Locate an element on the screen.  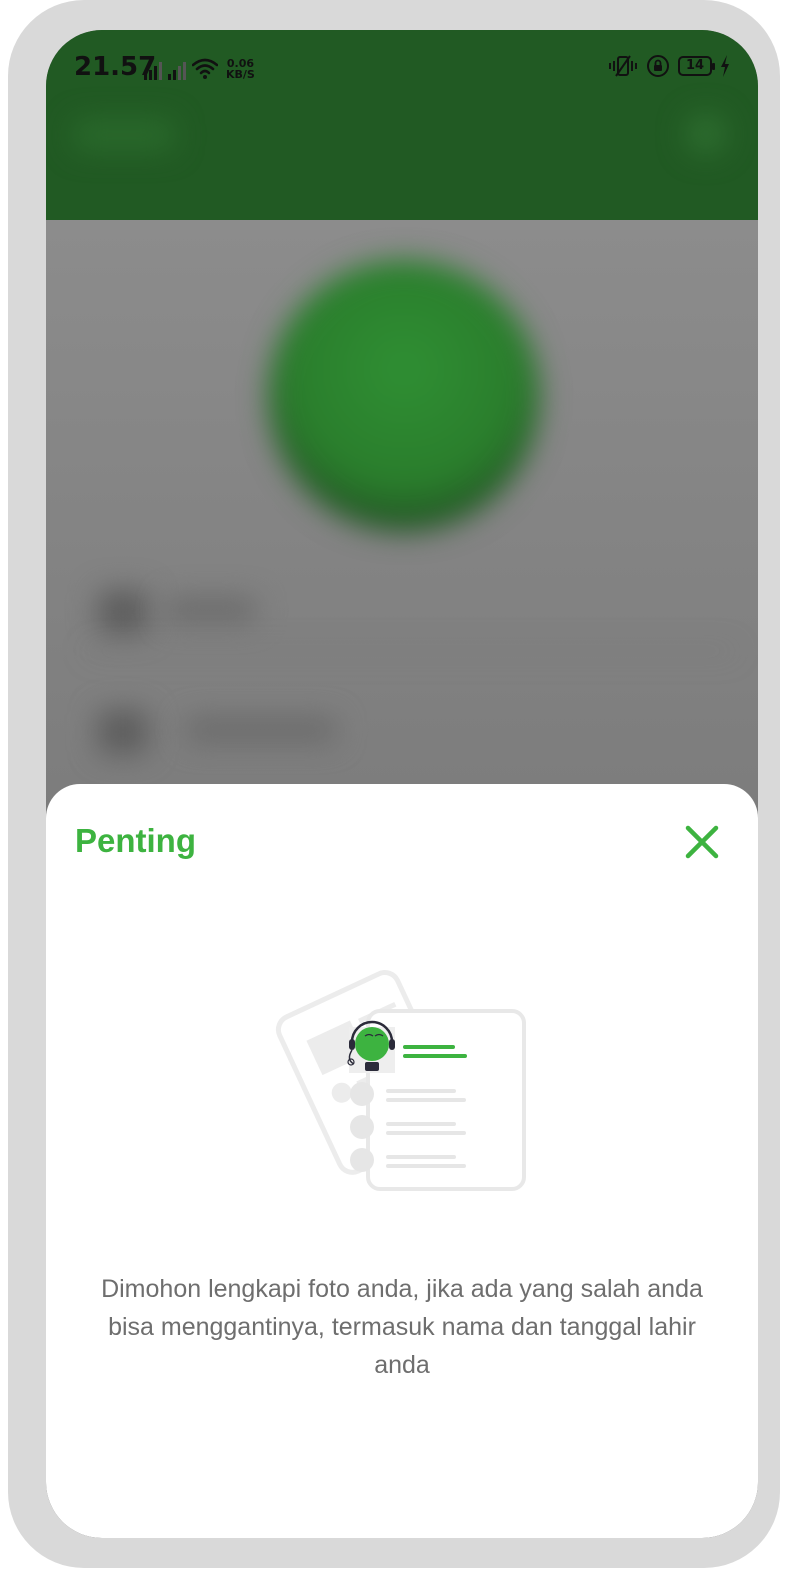
background-title-blurred is located at coordinates (124, 135).